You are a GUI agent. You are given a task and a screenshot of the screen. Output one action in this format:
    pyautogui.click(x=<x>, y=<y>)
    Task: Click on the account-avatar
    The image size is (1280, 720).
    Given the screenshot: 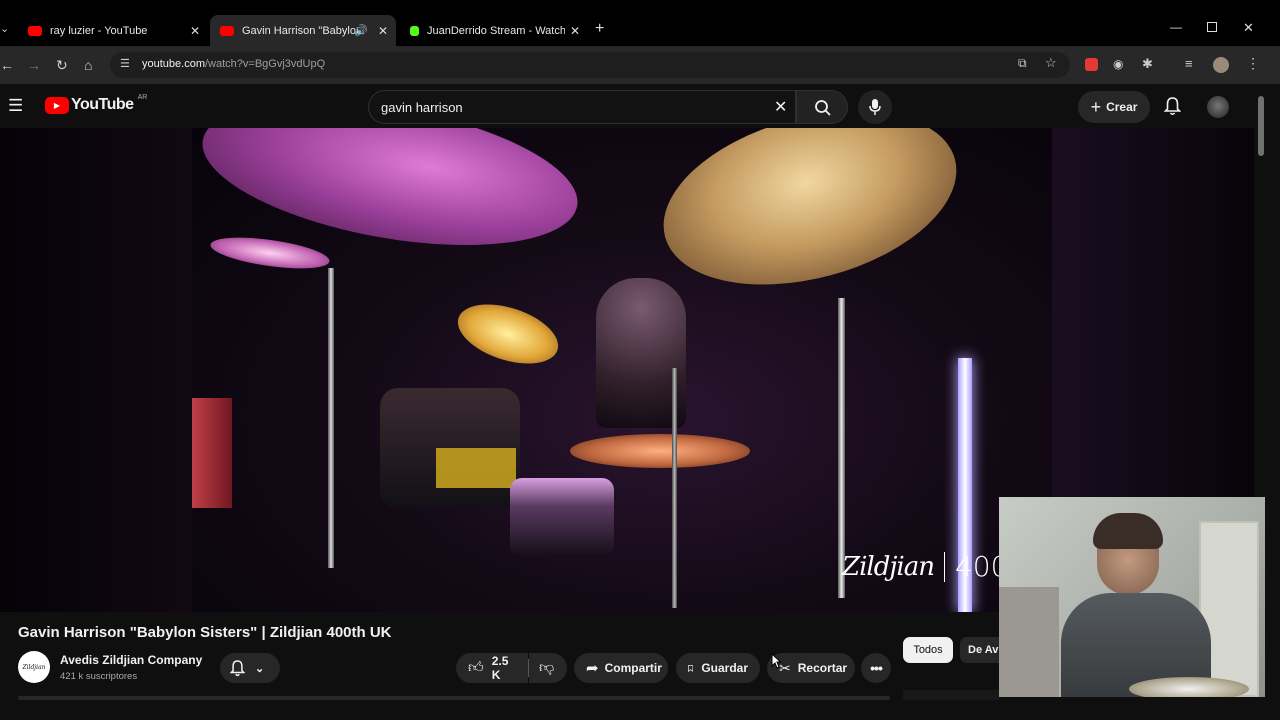 What is the action you would take?
    pyautogui.click(x=1218, y=107)
    